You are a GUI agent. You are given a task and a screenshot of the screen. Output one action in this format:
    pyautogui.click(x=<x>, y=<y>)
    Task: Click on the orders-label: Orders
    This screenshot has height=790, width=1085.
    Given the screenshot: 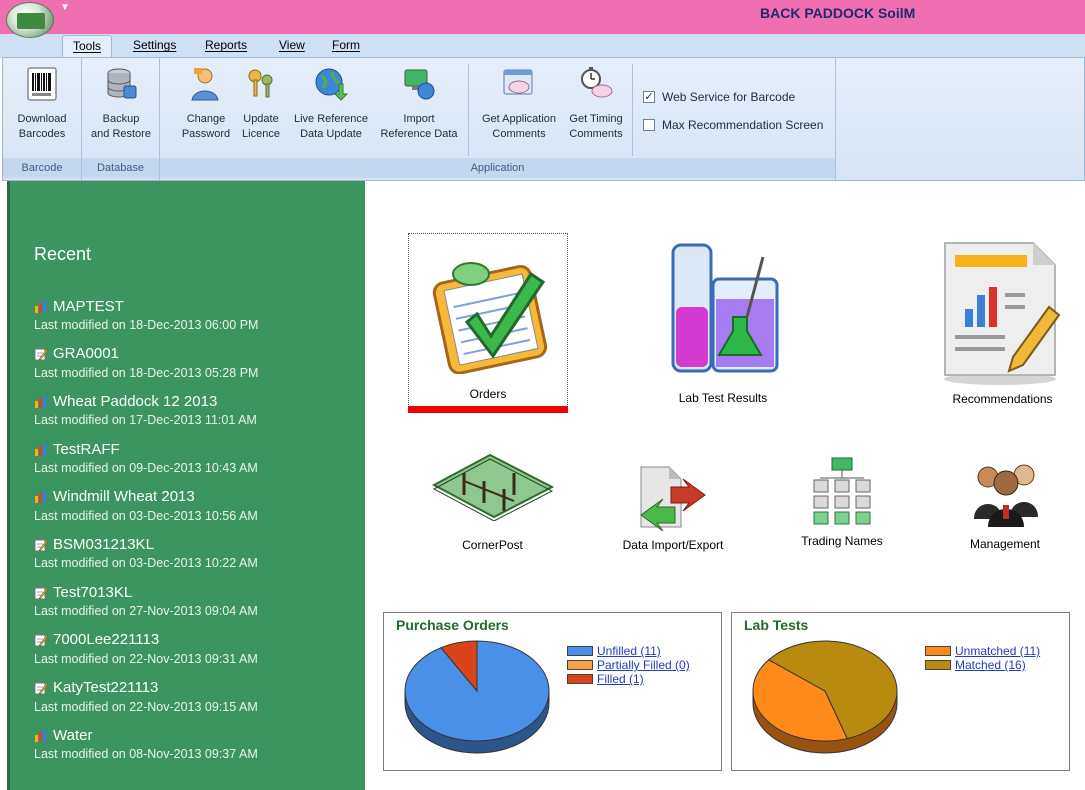 What is the action you would take?
    pyautogui.click(x=488, y=394)
    